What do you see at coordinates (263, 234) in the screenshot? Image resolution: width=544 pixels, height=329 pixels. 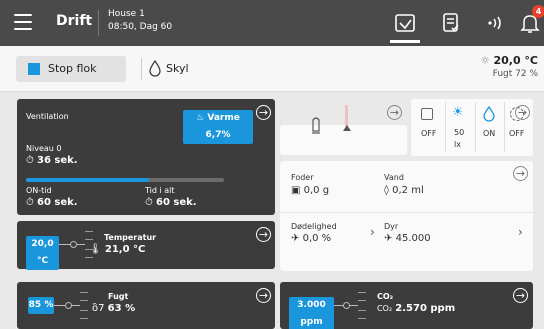 I see `temperature-arrow-icon: →` at bounding box center [263, 234].